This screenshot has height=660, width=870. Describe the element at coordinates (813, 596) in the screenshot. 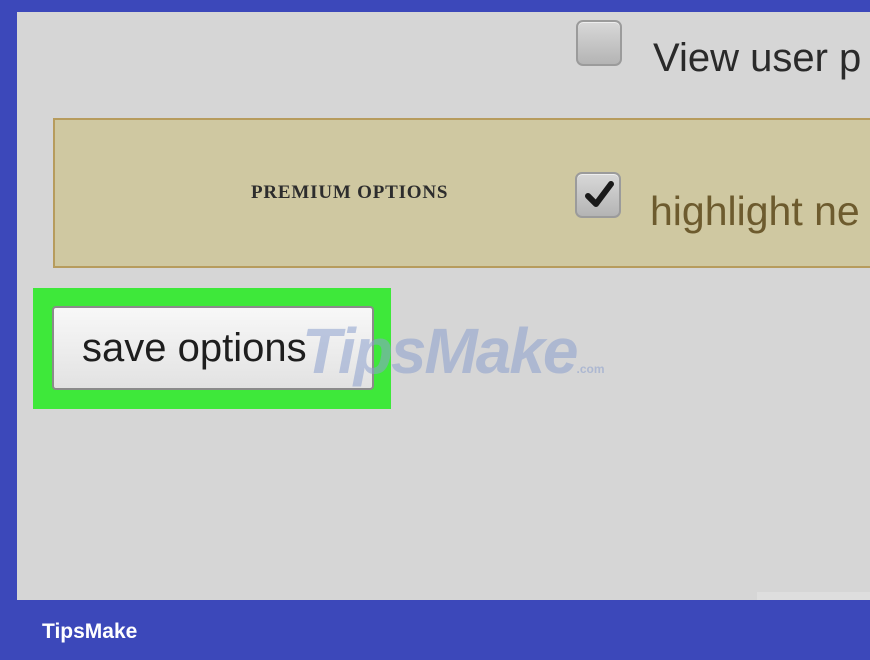

I see `scroll-edge` at that location.